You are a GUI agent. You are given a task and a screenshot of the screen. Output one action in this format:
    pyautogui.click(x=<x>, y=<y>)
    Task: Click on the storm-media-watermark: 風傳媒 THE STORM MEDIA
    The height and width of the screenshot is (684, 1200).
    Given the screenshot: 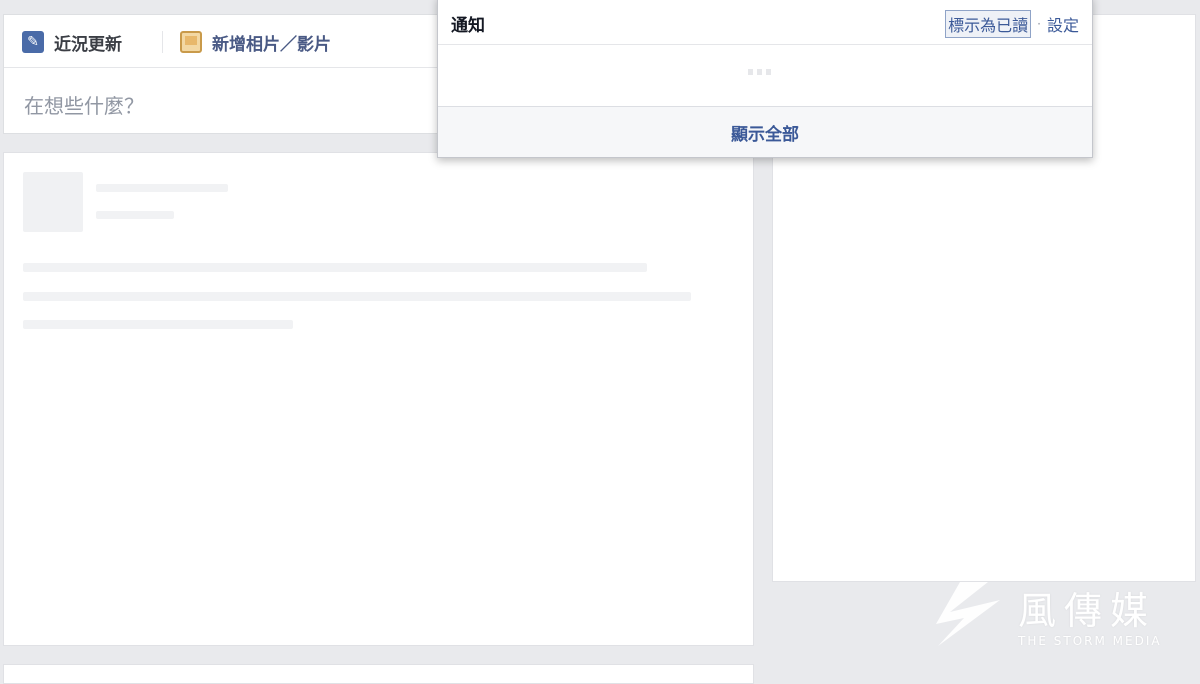 What is the action you would take?
    pyautogui.click(x=1060, y=618)
    